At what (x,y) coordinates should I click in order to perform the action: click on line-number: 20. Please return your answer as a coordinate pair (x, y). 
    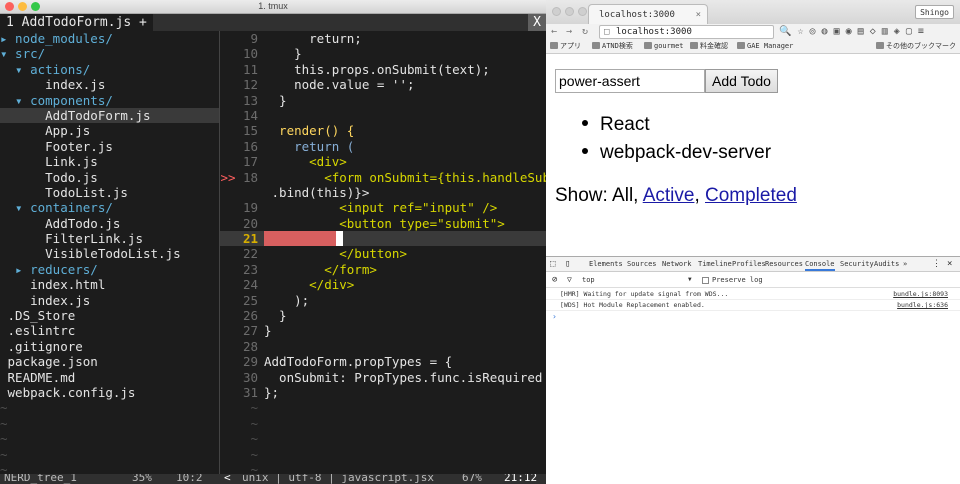
    Looking at the image, I should click on (250, 223).